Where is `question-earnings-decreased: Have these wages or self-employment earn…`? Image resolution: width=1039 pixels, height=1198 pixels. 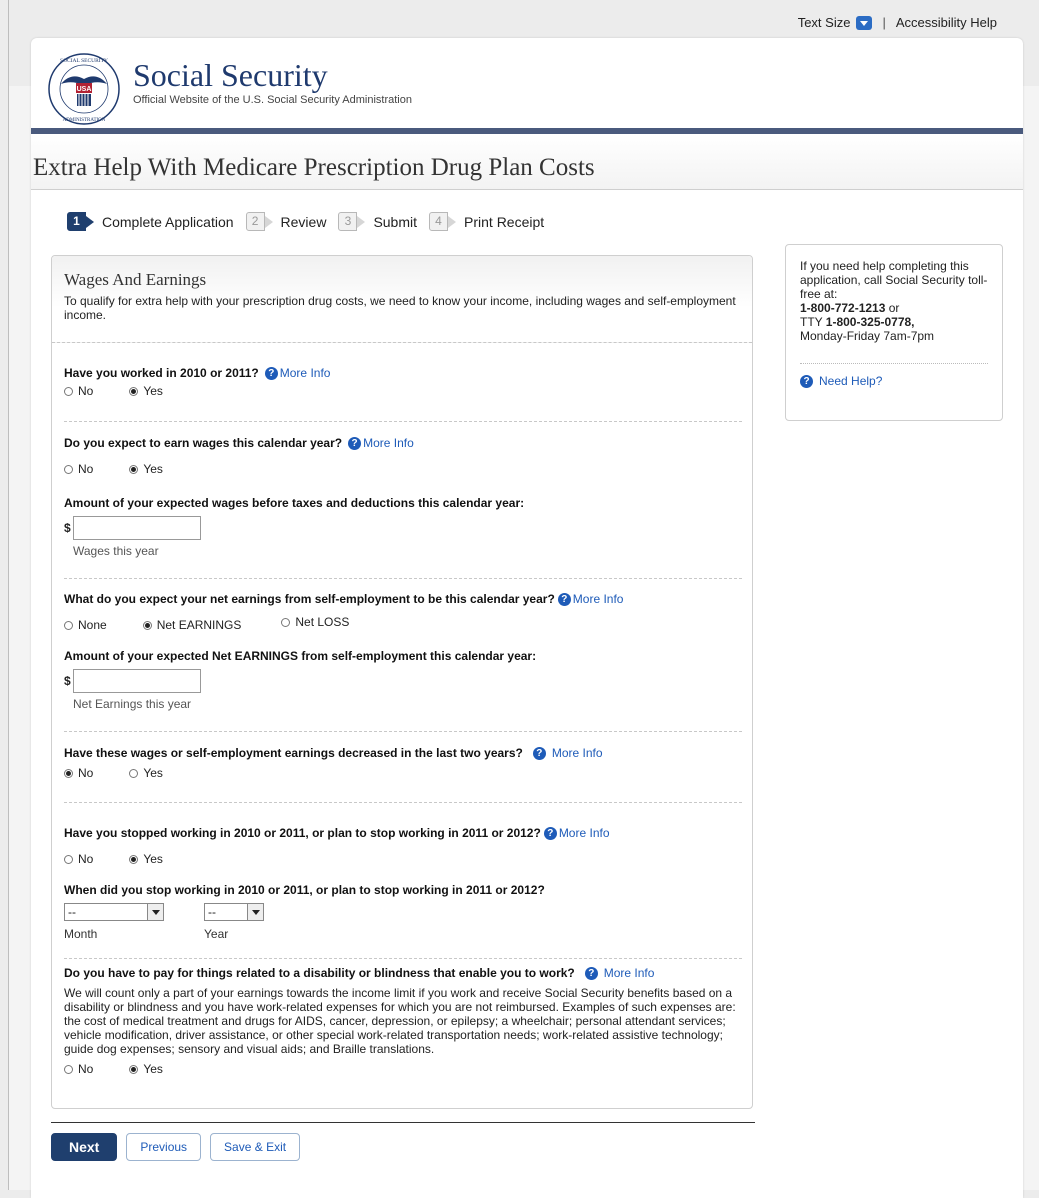
question-earnings-decreased: Have these wages or self-employment earn… is located at coordinates (403, 763).